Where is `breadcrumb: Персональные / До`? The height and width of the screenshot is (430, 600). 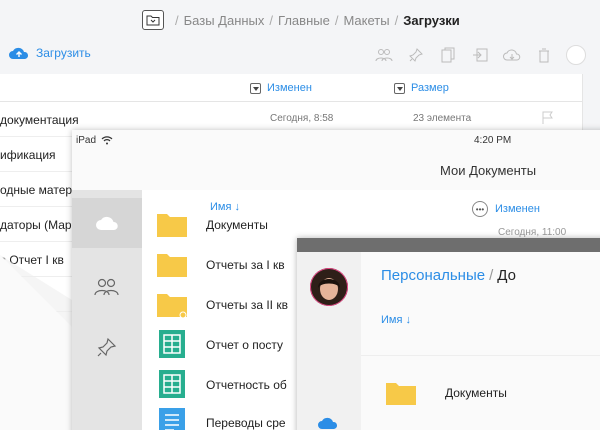 breadcrumb: Персональные / До is located at coordinates (448, 275).